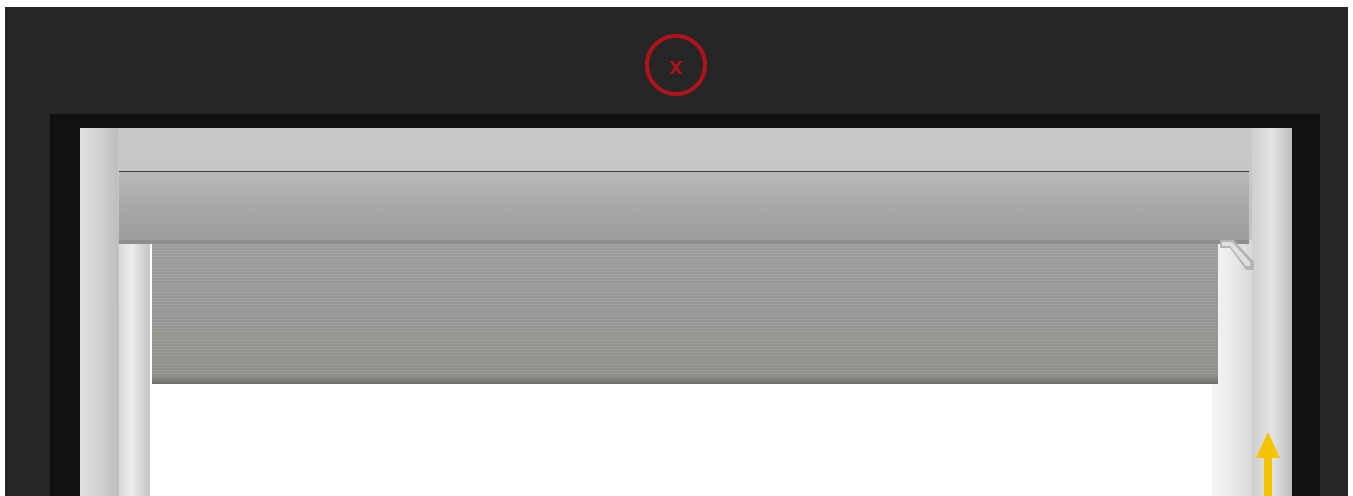  I want to click on close-icon: x, so click(676, 65).